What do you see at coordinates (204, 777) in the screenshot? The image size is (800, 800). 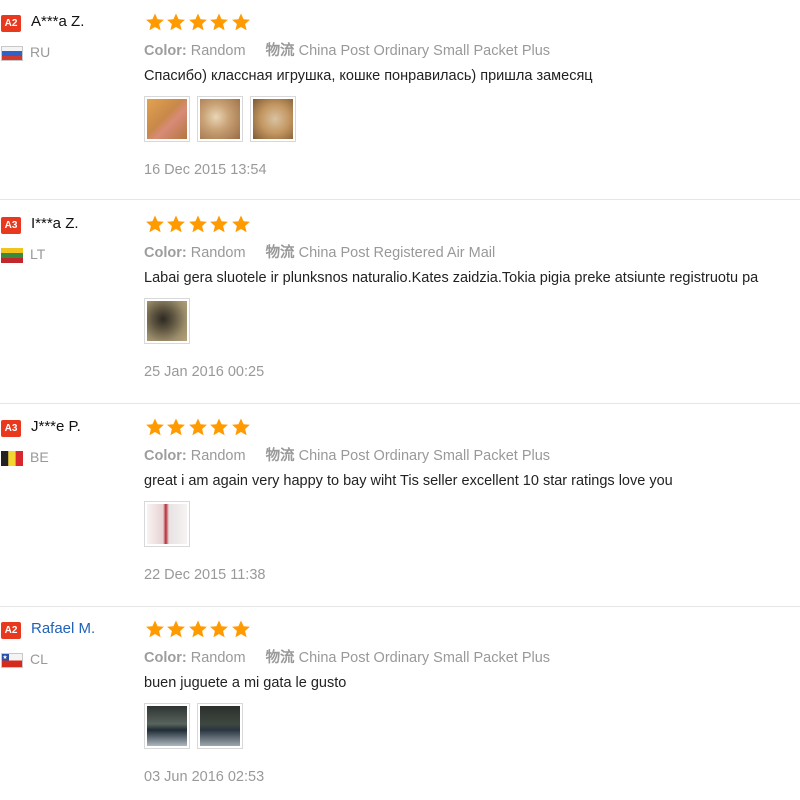 I see `review-date: 03 Jun 2016 02:53` at bounding box center [204, 777].